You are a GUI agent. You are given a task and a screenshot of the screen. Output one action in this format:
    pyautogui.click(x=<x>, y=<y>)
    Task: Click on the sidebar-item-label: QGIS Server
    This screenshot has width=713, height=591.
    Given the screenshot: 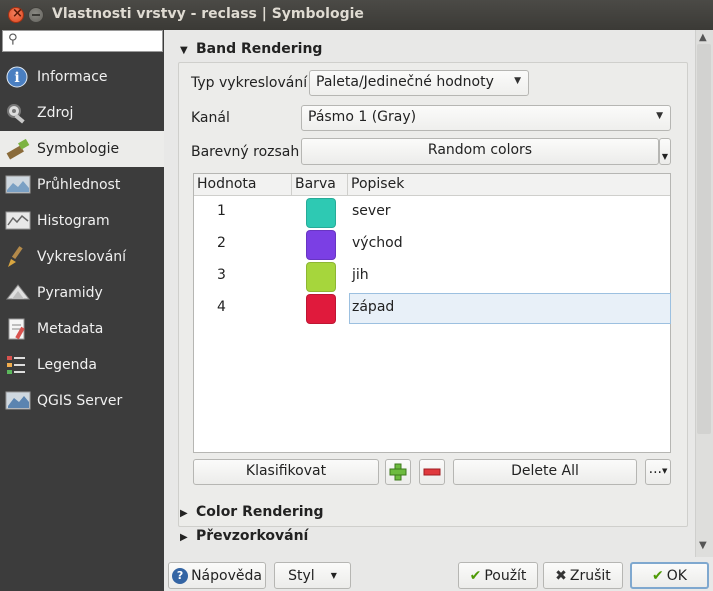 What is the action you would take?
    pyautogui.click(x=80, y=401)
    